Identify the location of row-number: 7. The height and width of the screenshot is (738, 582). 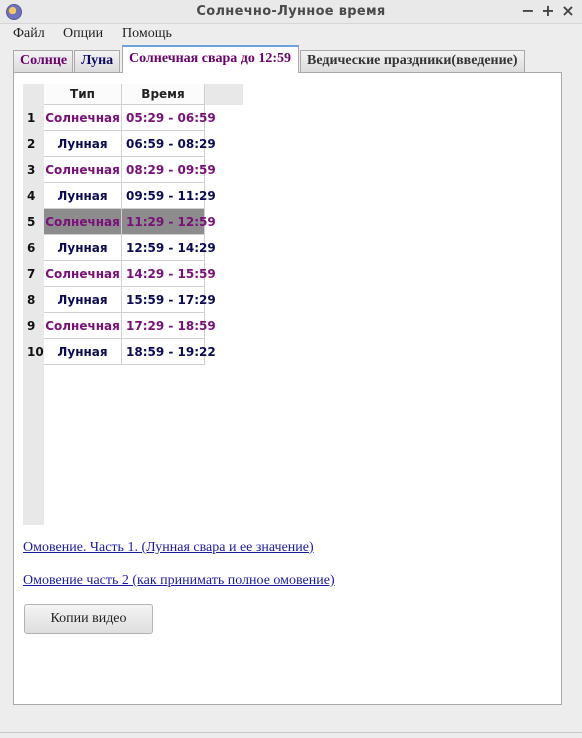
(31, 274).